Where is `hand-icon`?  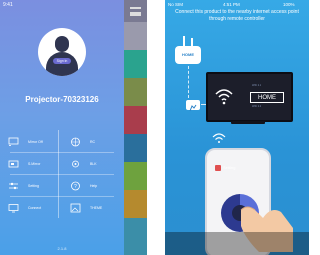 hand-icon is located at coordinates (193, 108).